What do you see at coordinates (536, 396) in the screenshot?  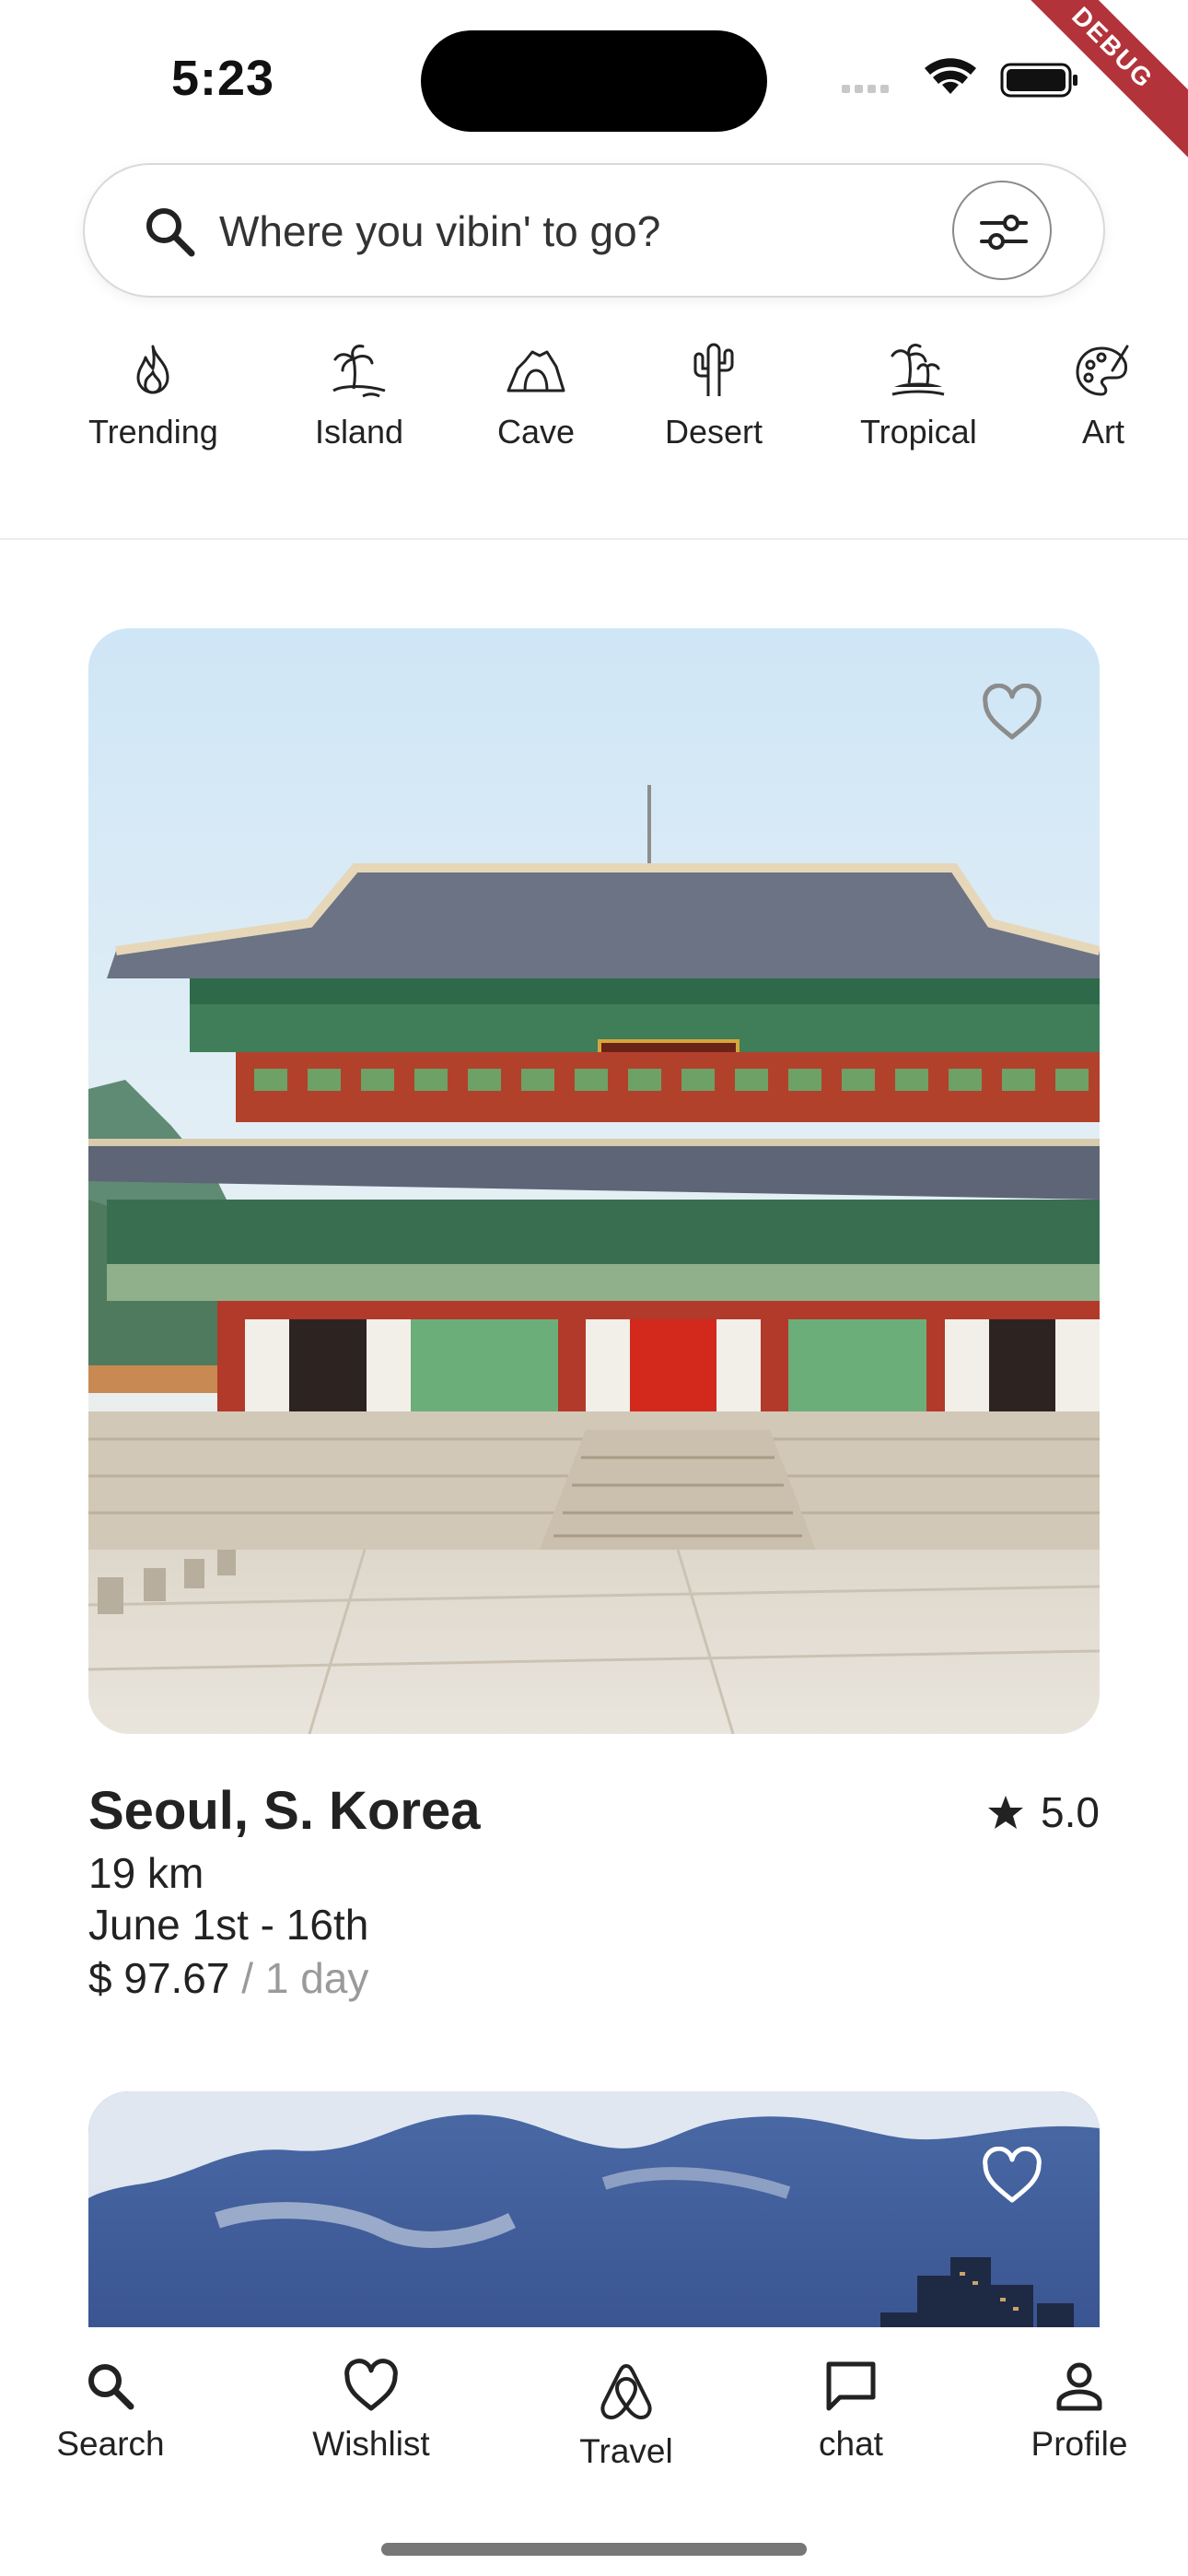 I see `category-cave: Cave` at bounding box center [536, 396].